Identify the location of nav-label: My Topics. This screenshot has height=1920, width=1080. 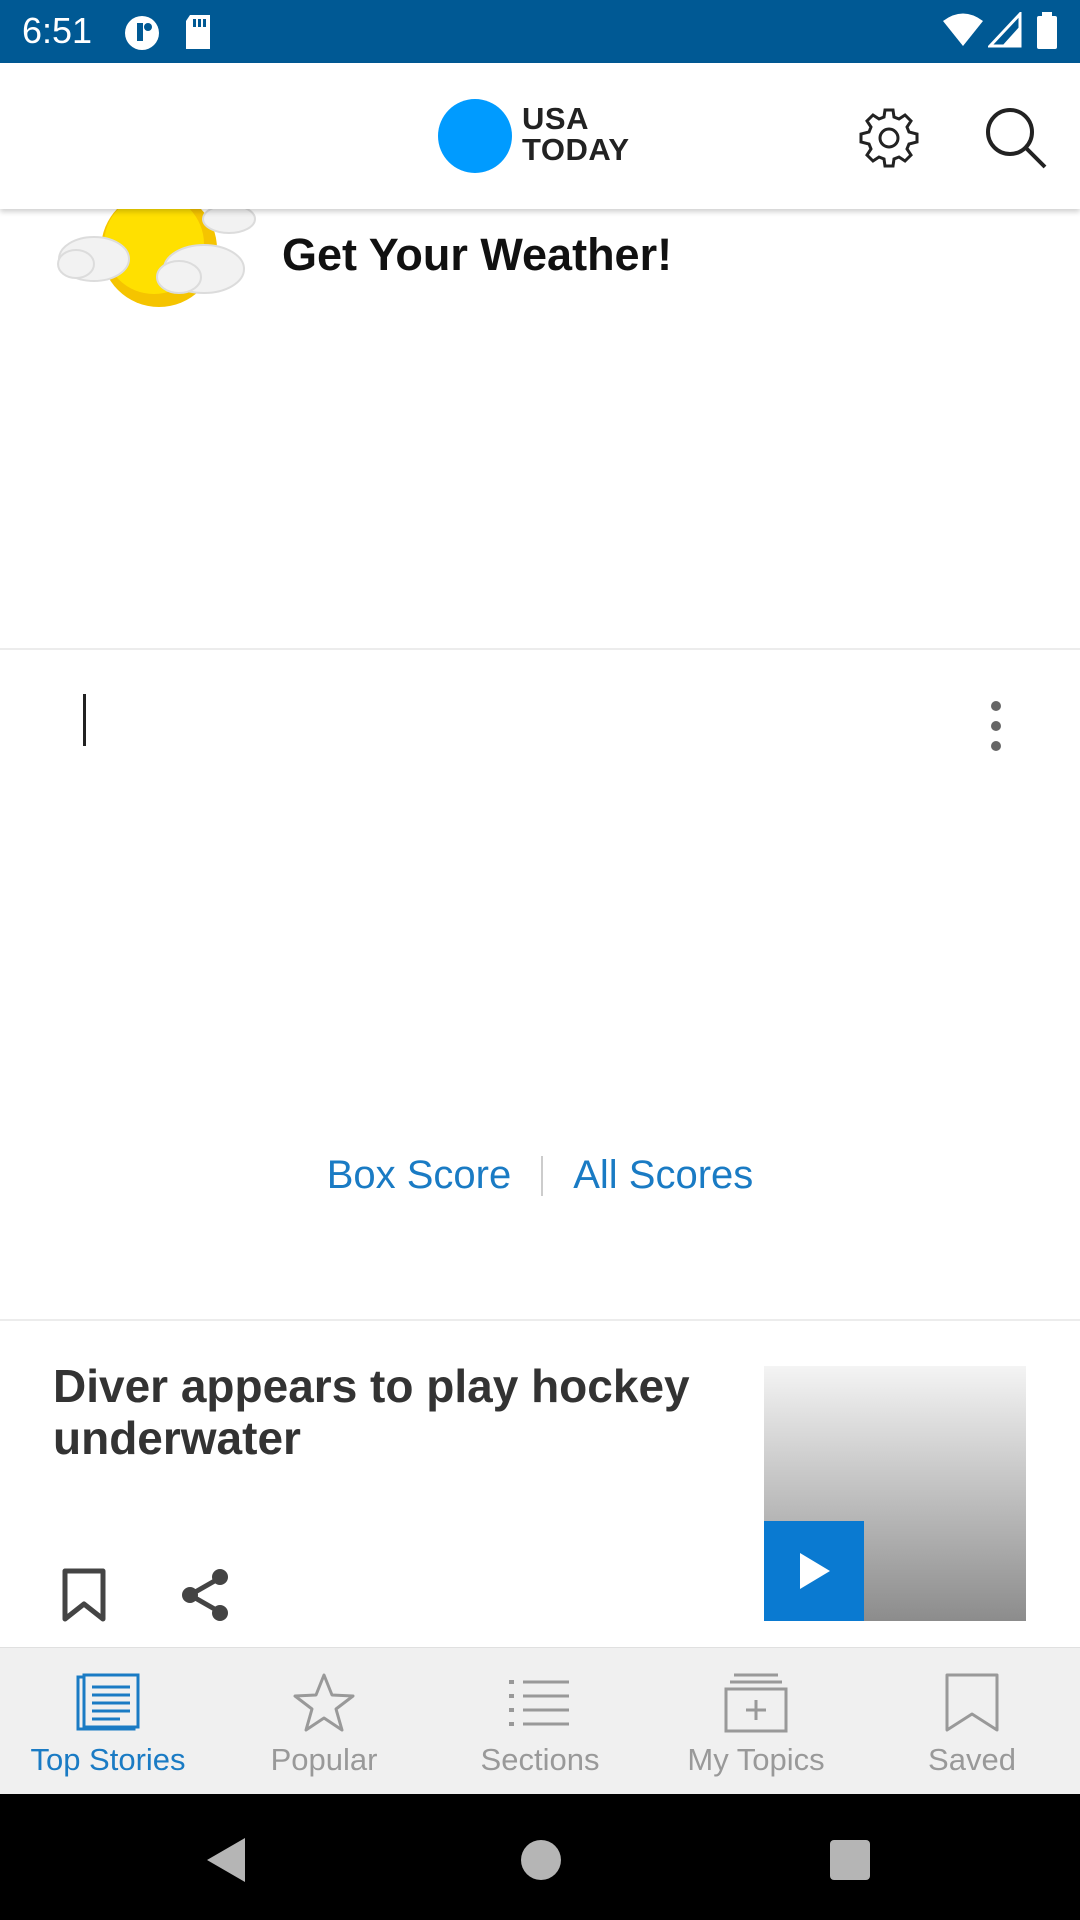
(756, 1759).